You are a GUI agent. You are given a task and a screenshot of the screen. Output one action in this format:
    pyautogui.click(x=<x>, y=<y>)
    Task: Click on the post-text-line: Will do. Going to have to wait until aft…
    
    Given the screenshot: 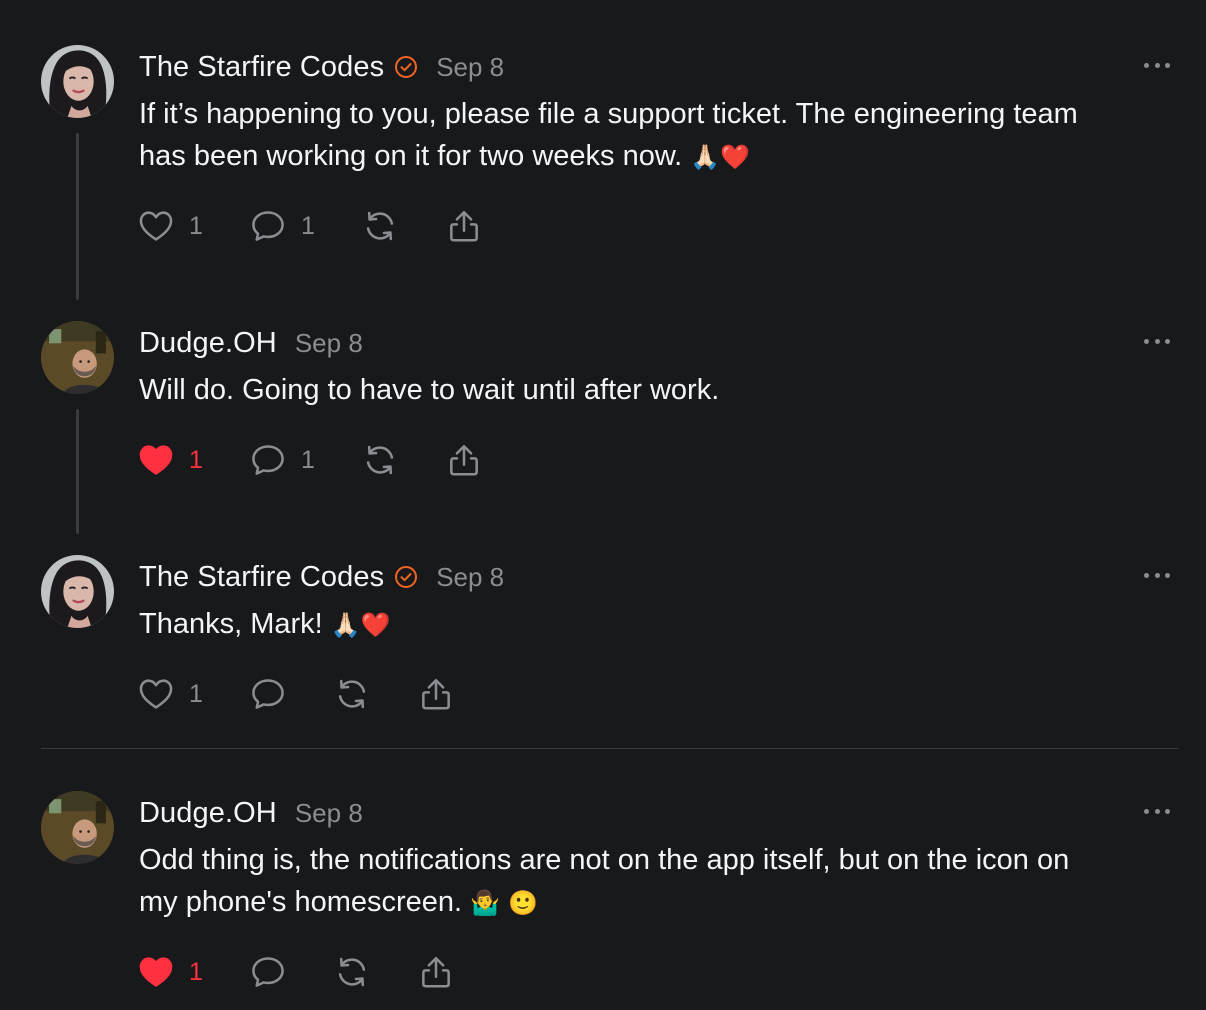 What is the action you would take?
    pyautogui.click(x=429, y=390)
    